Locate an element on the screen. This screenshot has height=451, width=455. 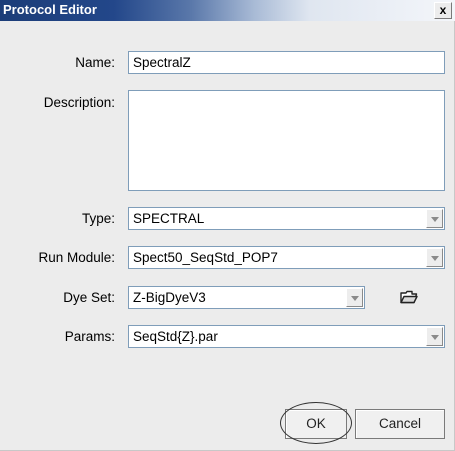
type-select: SPECTRAL is located at coordinates (286, 218).